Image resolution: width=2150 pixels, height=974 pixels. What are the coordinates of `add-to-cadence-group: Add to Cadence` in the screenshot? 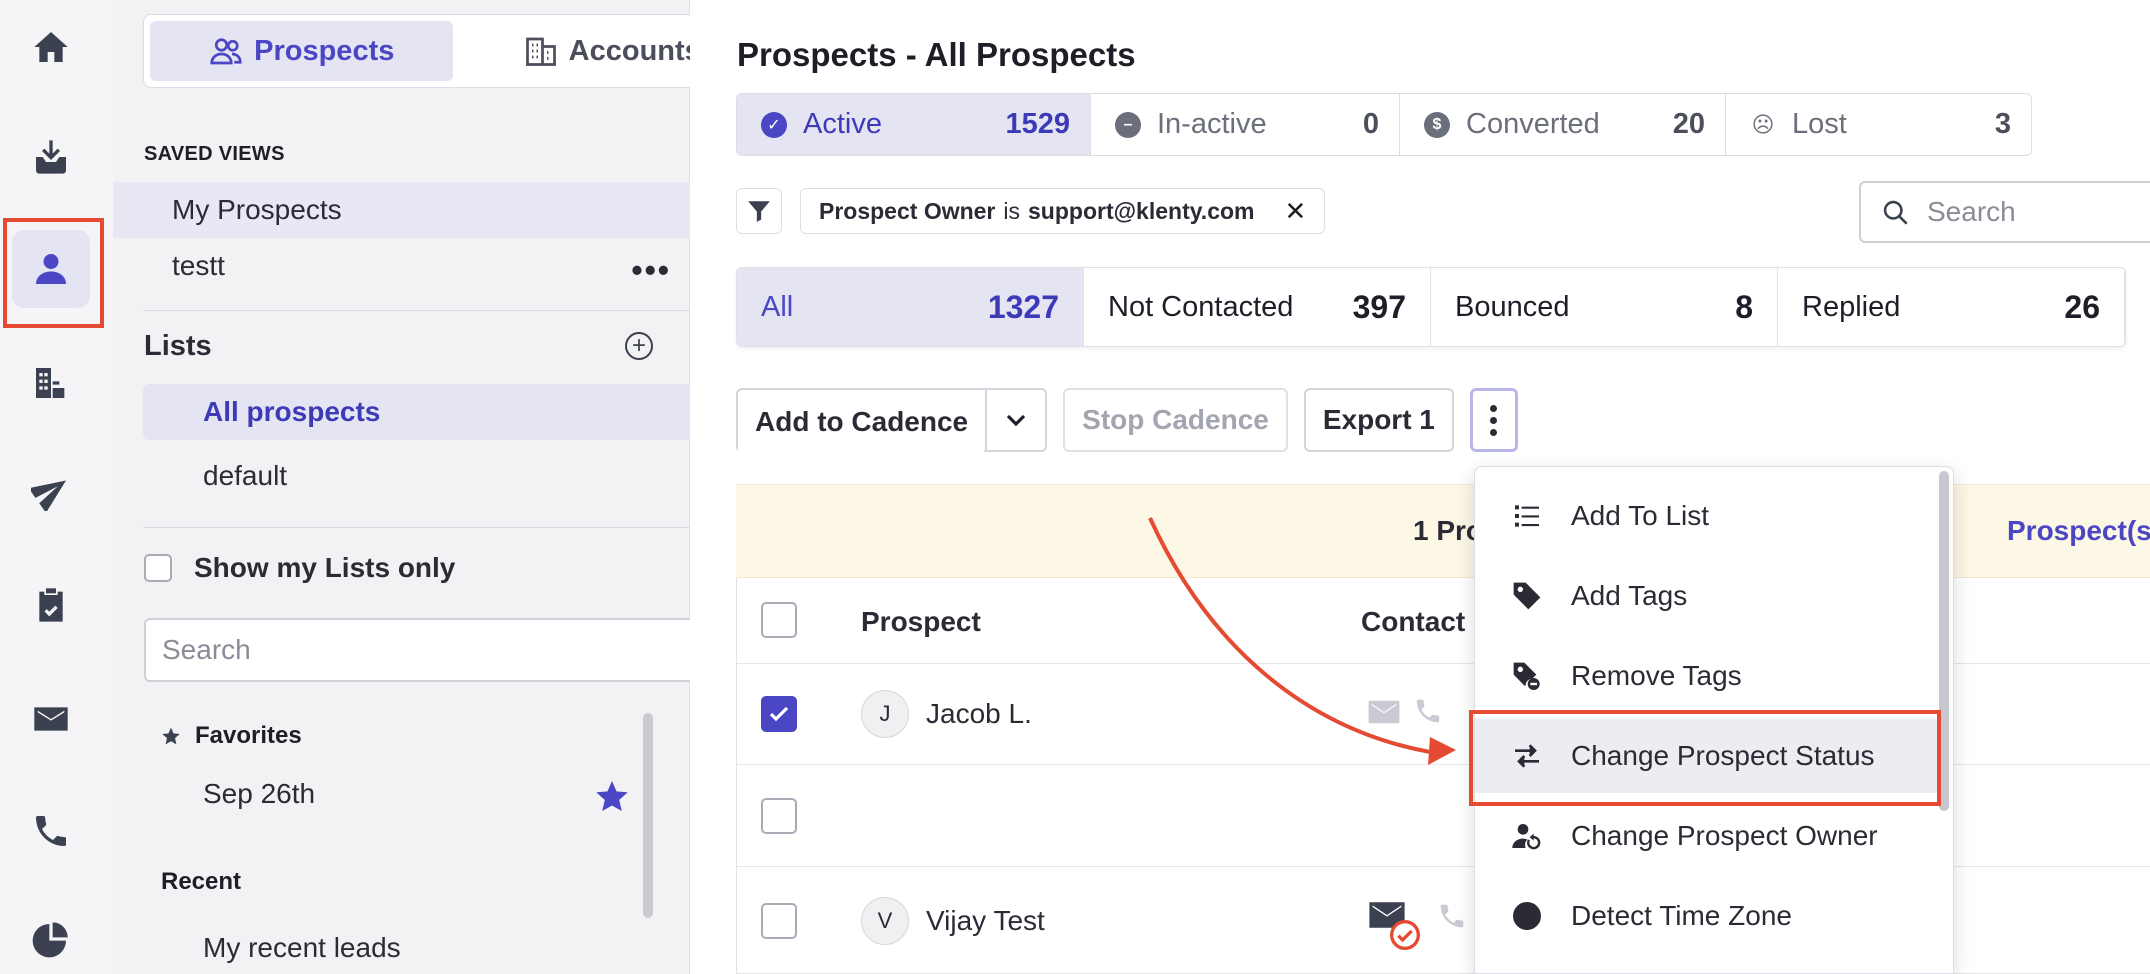 It's located at (892, 421).